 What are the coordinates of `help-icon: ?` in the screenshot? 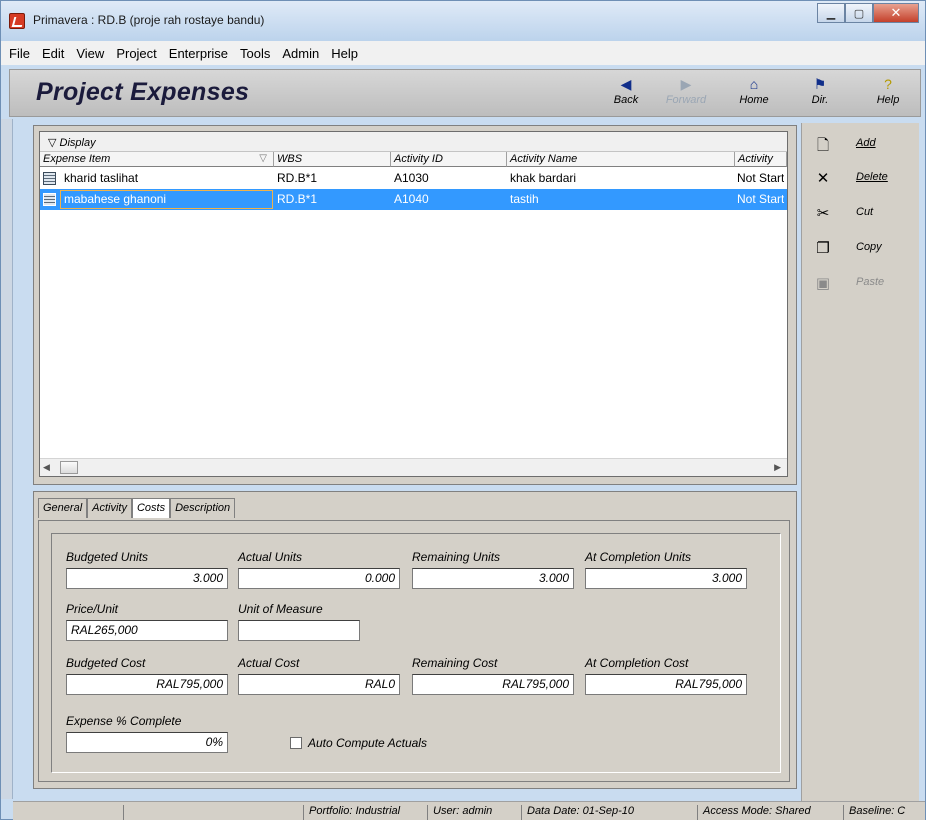 It's located at (888, 84).